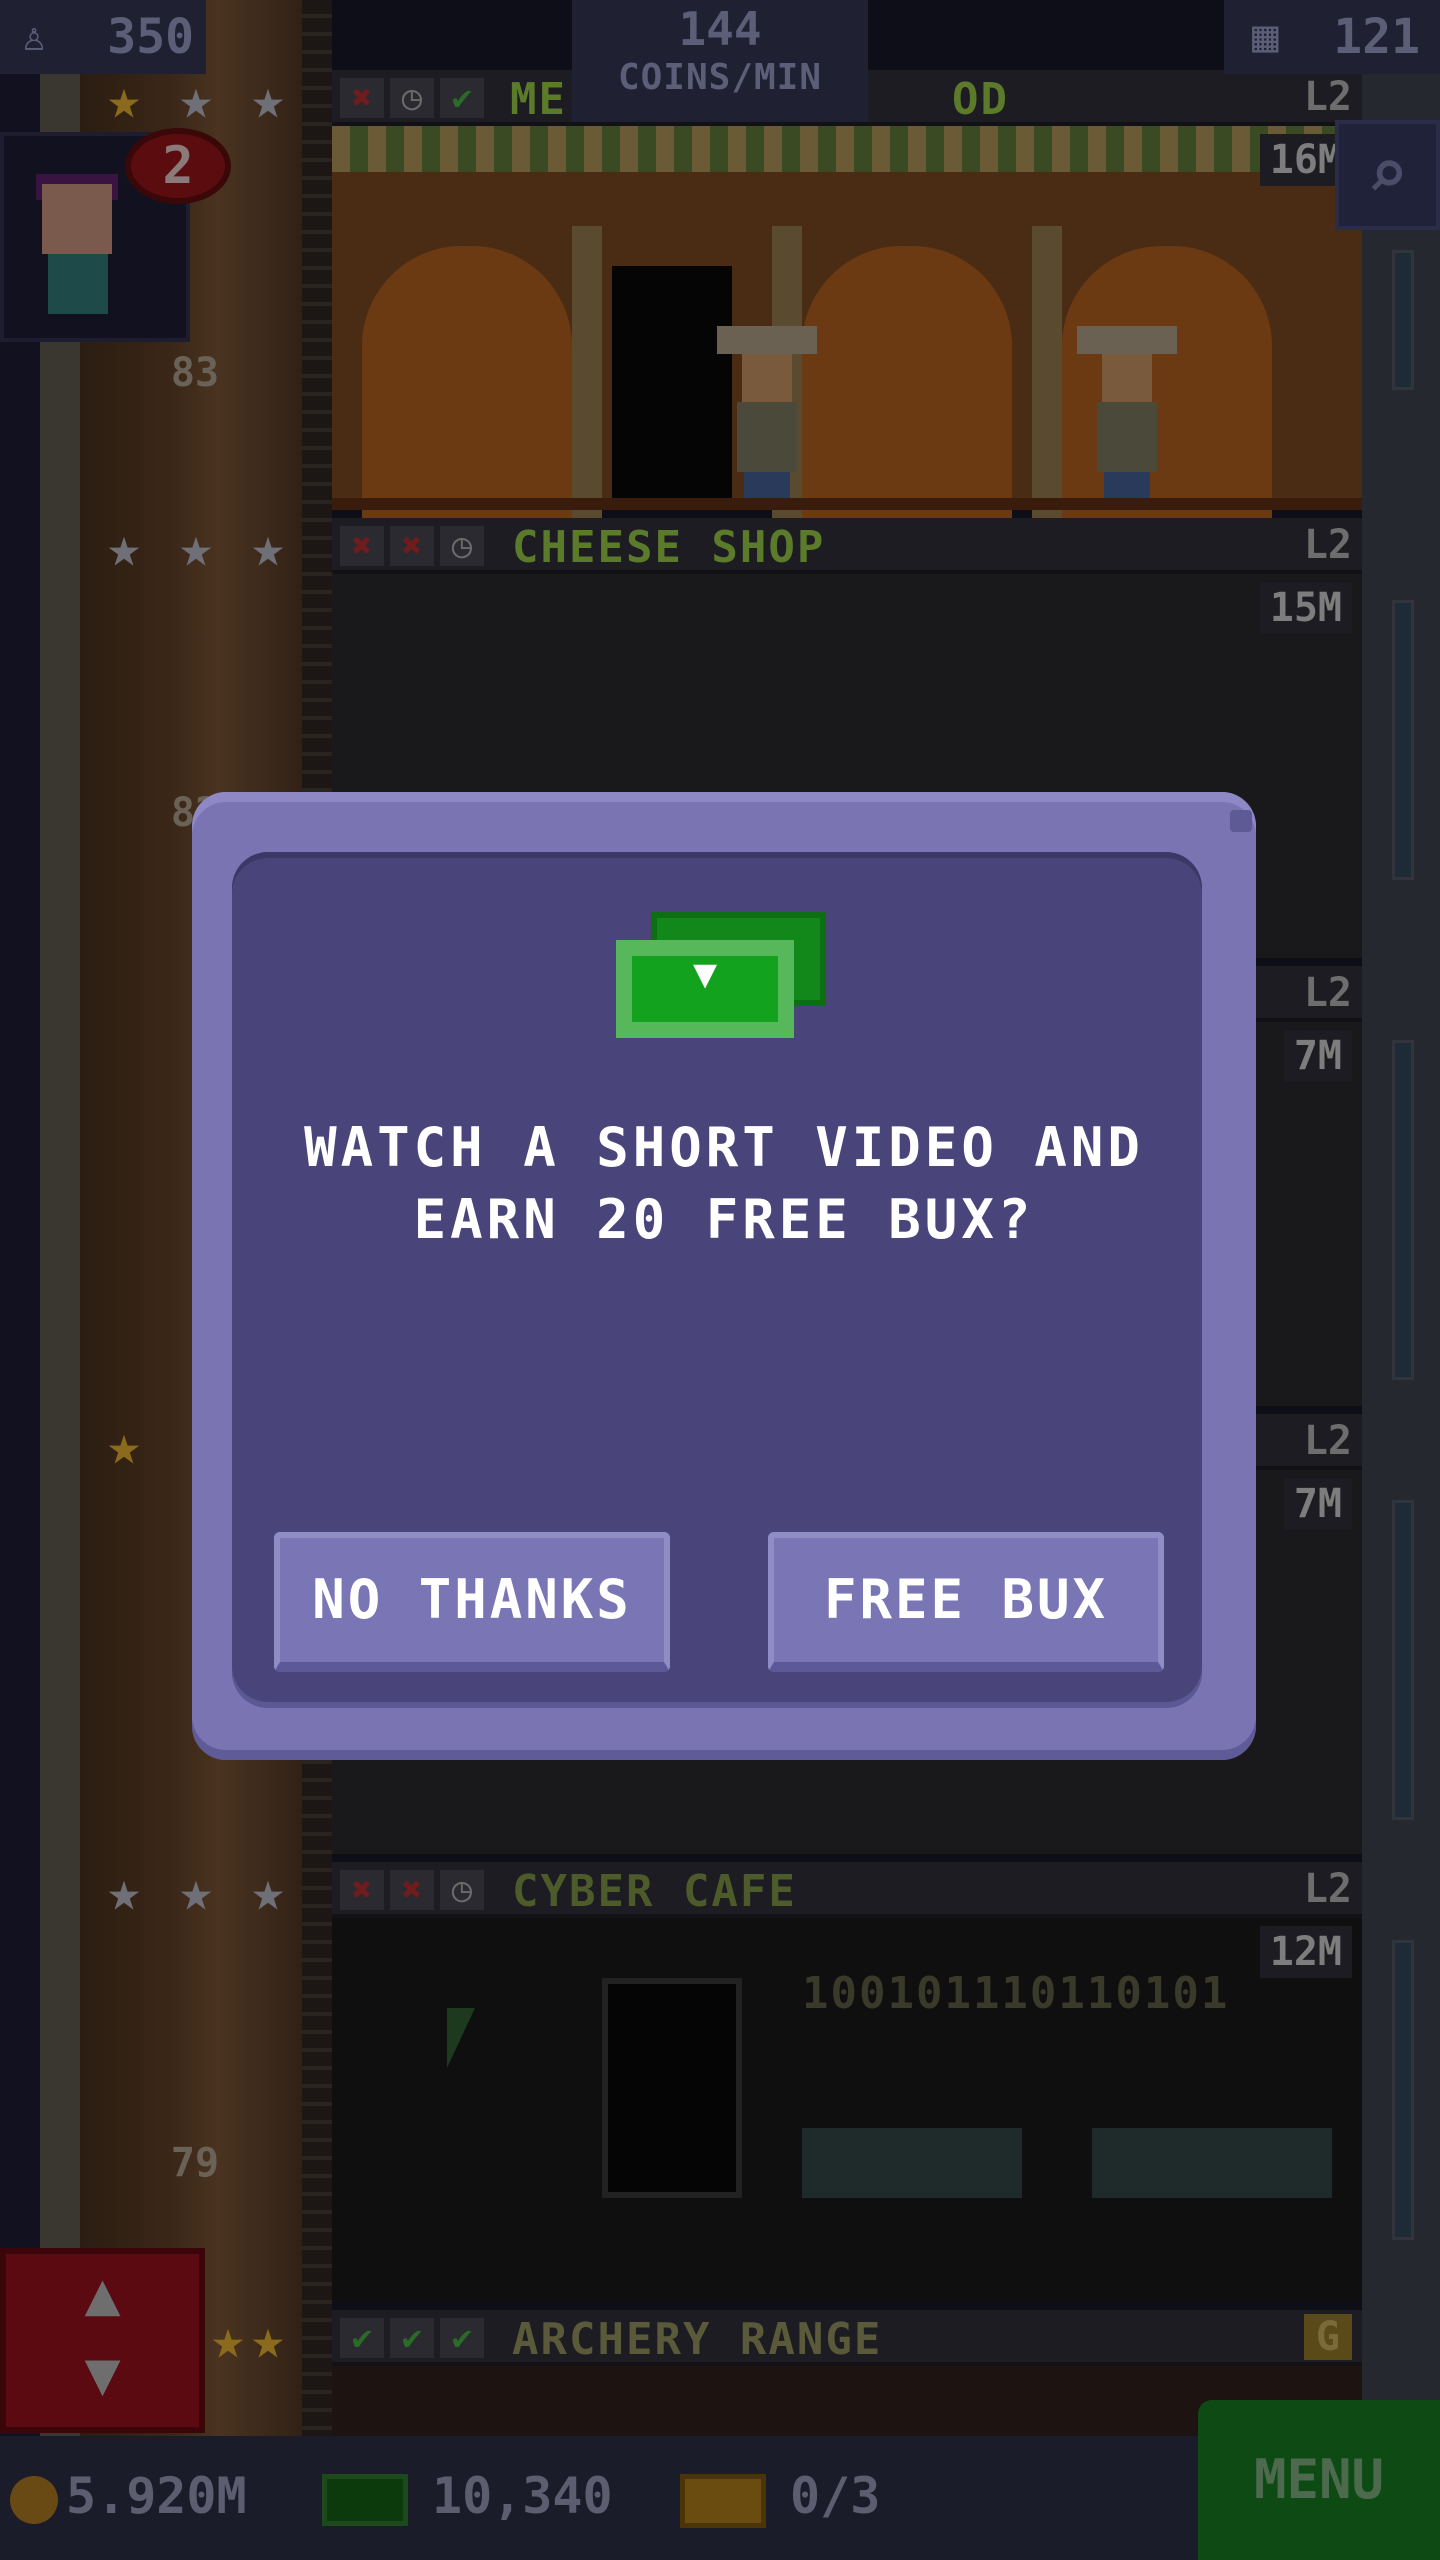 This screenshot has height=2560, width=1440. Describe the element at coordinates (472, 1602) in the screenshot. I see `no-thanks-button: NO THANKS` at that location.